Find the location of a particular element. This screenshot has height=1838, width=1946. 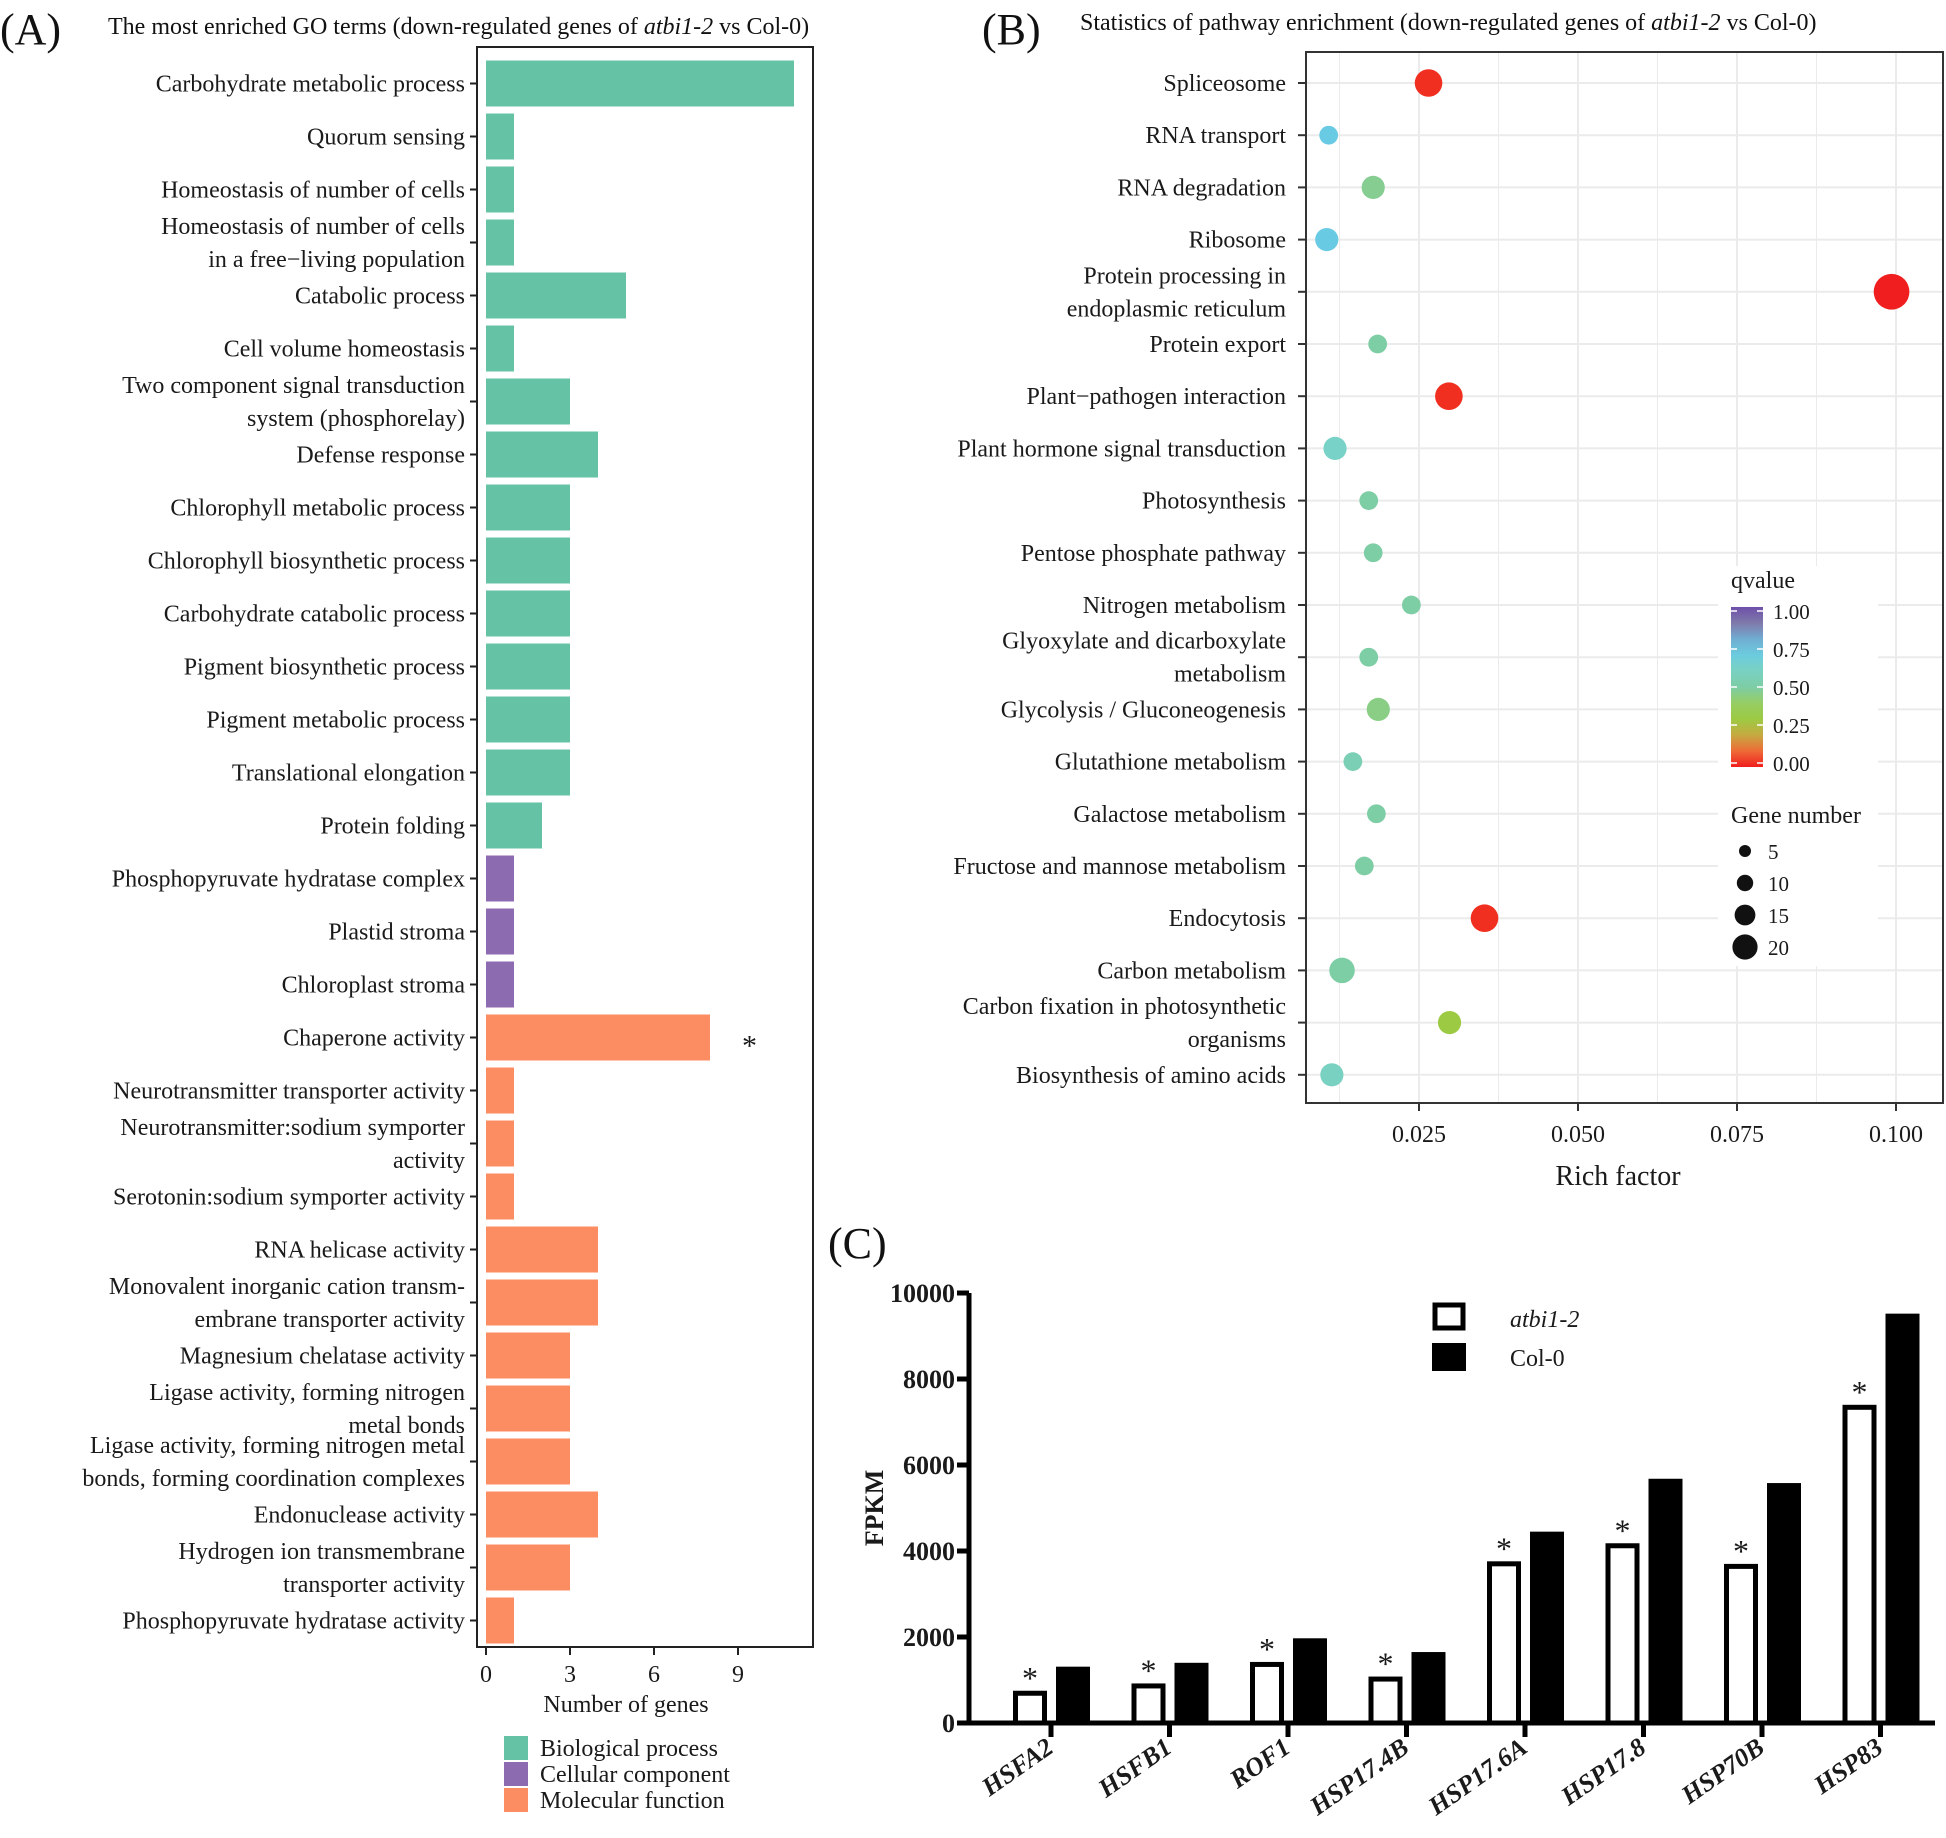

x-tick-label: 0.050 is located at coordinates (1578, 1135).